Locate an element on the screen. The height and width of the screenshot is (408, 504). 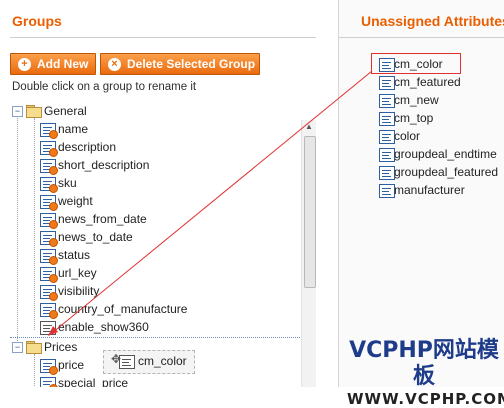
groups-title-divider is located at coordinates (163, 37).